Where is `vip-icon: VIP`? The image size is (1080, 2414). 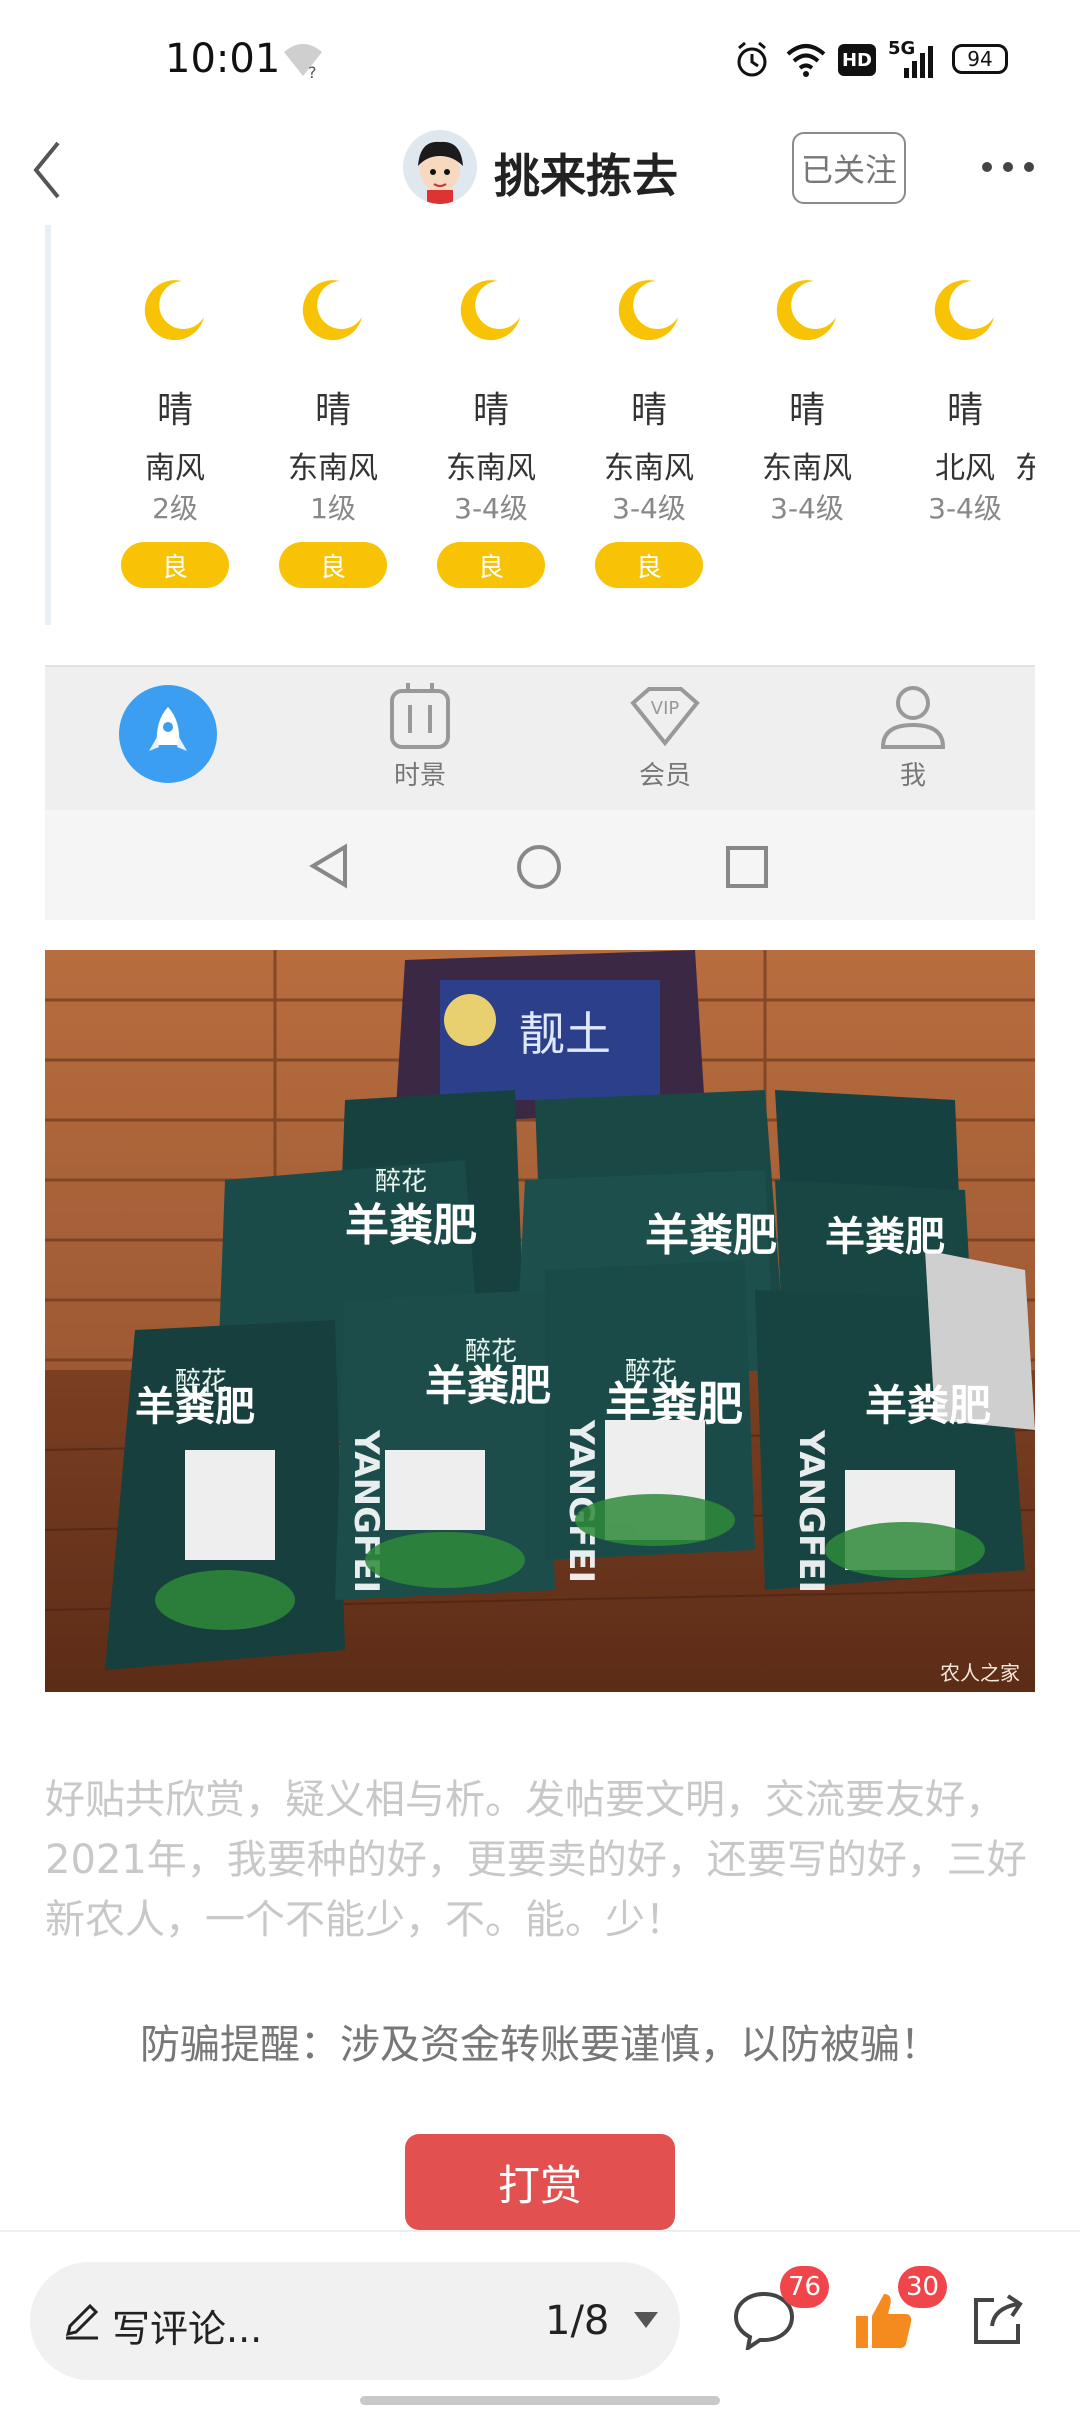
vip-icon: VIP is located at coordinates (665, 716).